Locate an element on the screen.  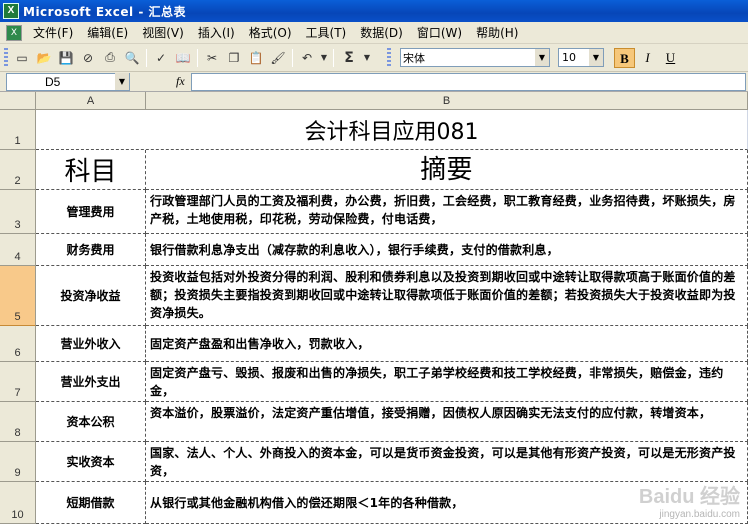
row-header-selected: 5 is located at coordinates (18, 296).